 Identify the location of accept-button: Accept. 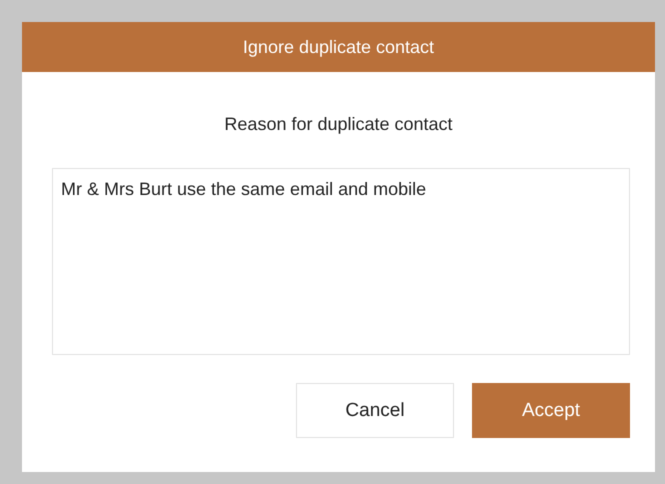
(551, 410).